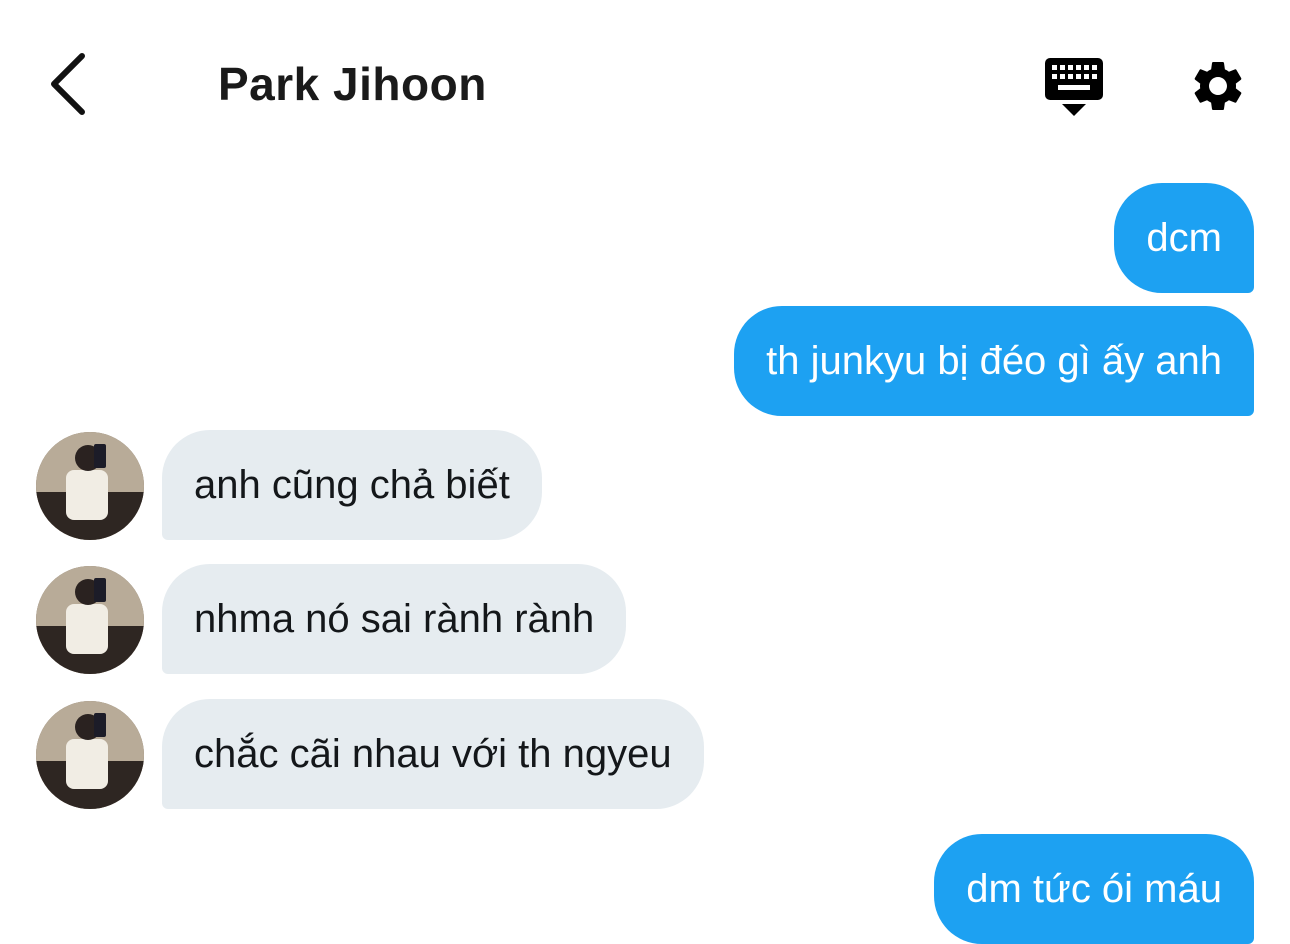 Image resolution: width=1290 pixels, height=944 pixels. What do you see at coordinates (394, 619) in the screenshot?
I see `message-bubble-received: nhma nó sai rành rành` at bounding box center [394, 619].